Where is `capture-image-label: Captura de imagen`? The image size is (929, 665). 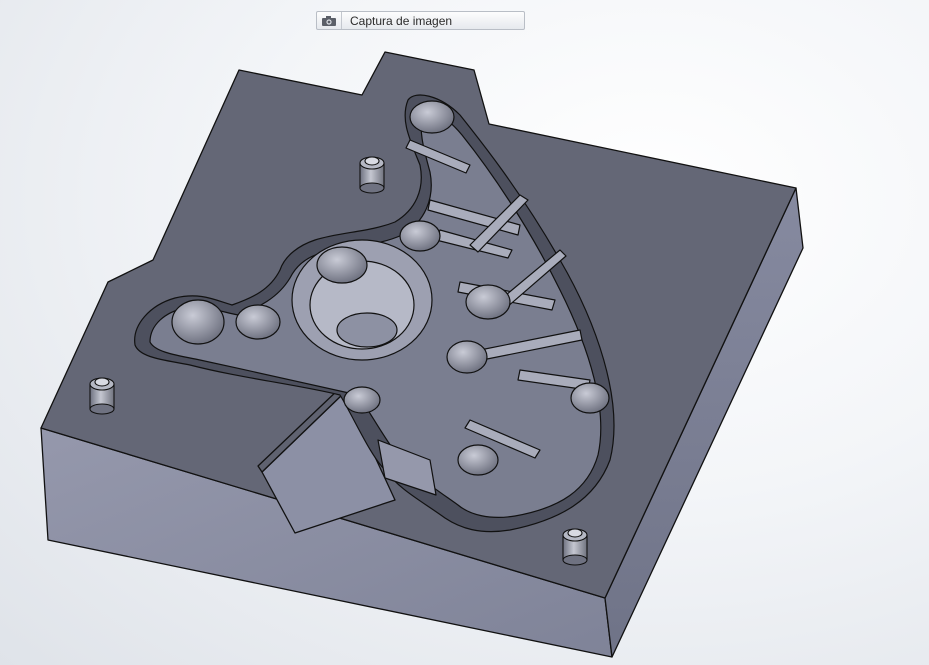 capture-image-label: Captura de imagen is located at coordinates (401, 20).